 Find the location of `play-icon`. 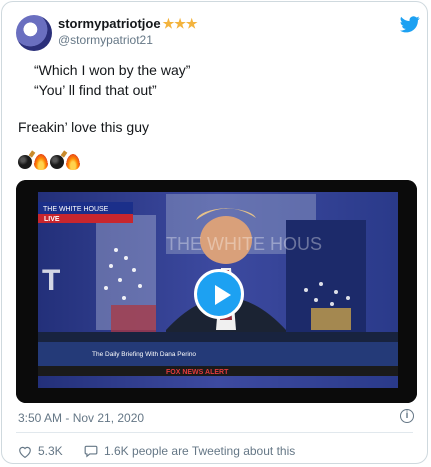

play-icon is located at coordinates (219, 294).